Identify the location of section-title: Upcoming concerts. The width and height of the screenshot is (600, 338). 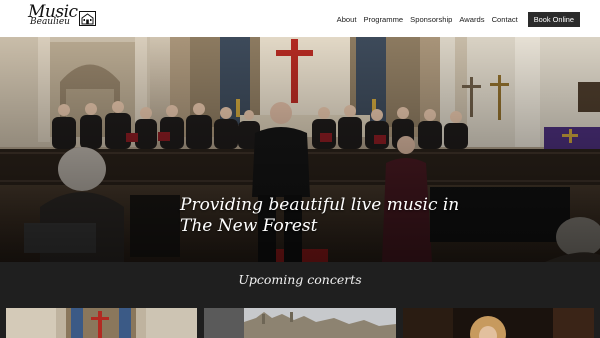
(300, 279).